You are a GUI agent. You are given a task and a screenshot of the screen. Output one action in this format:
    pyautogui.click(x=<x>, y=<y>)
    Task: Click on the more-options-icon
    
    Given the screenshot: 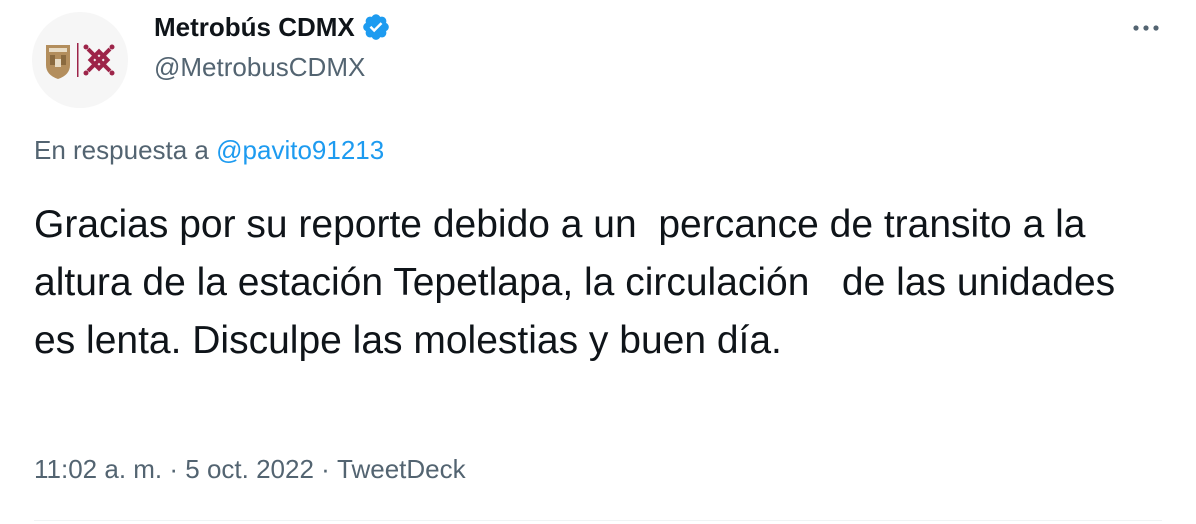 What is the action you would take?
    pyautogui.click(x=1146, y=28)
    